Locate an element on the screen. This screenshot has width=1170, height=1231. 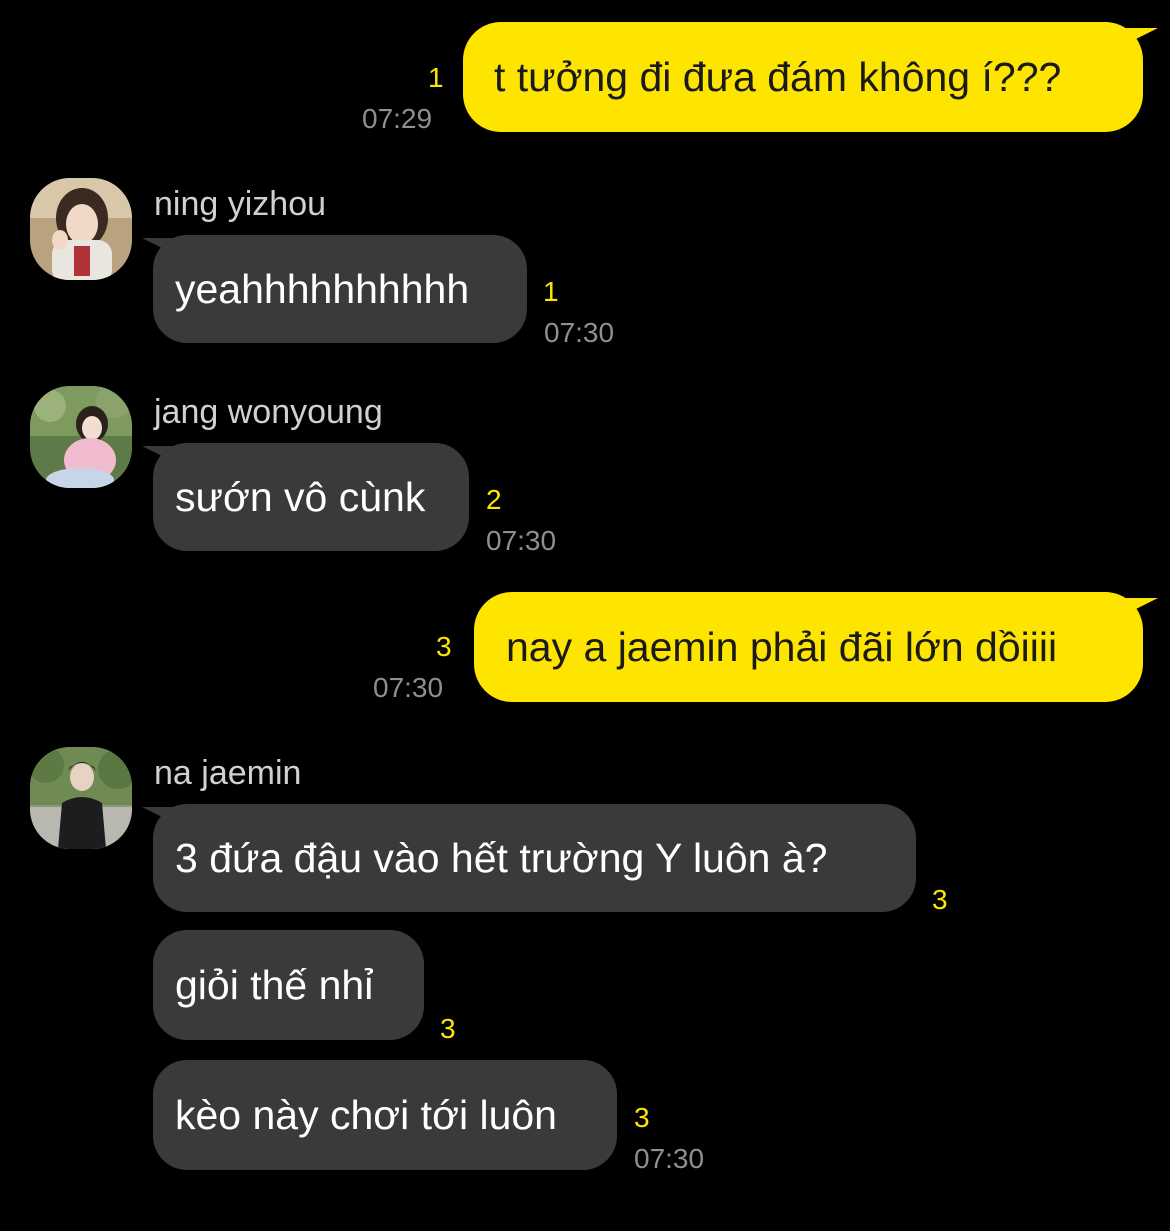
message-text: 3 đứa đậu vào hết trường Y luôn à? is located at coordinates (501, 857).